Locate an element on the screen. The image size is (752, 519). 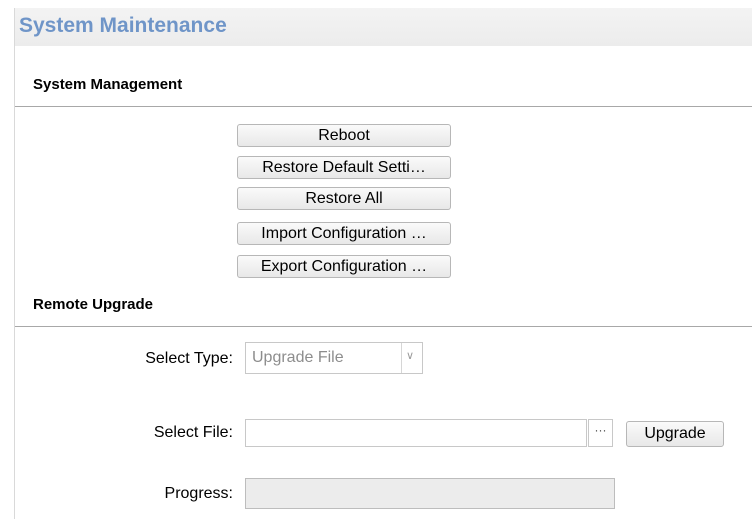
upgrade-button: Upgrade is located at coordinates (675, 434).